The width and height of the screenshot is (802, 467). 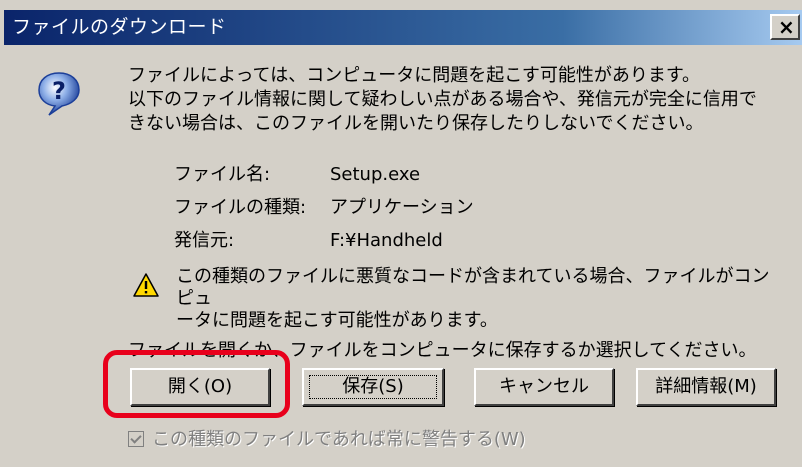 What do you see at coordinates (375, 174) in the screenshot?
I see `file-name-value: Setup.exe` at bounding box center [375, 174].